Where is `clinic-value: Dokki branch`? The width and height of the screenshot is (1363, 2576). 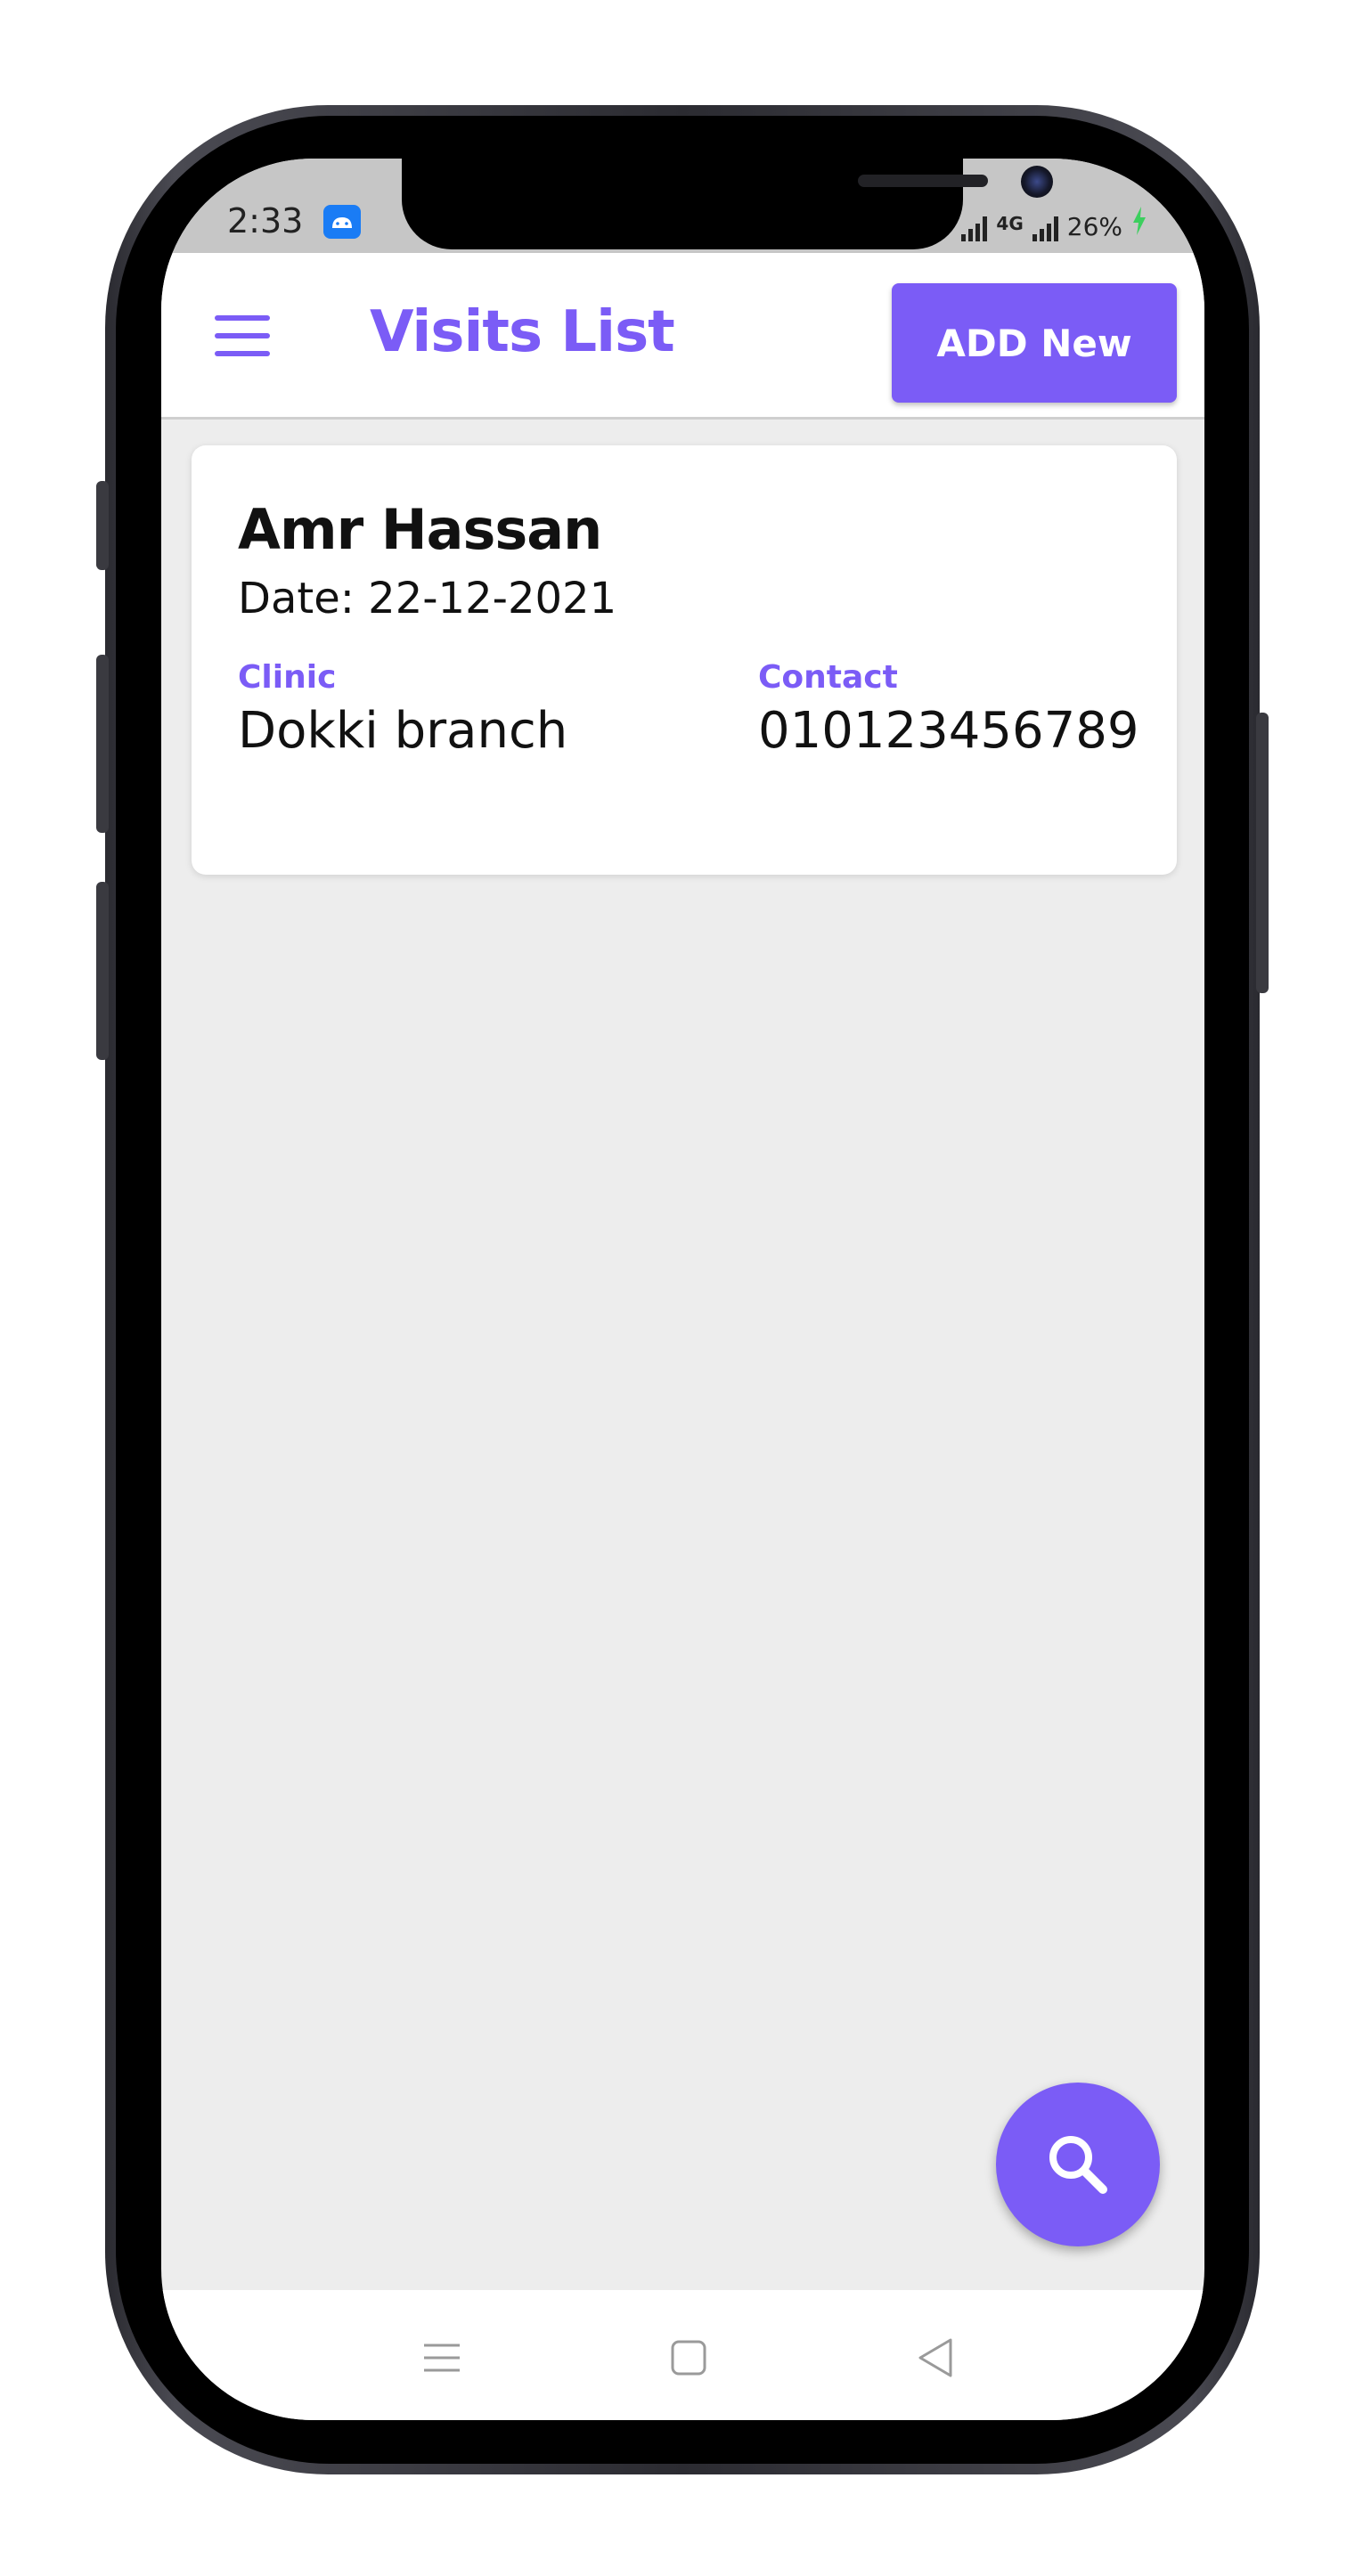 clinic-value: Dokki branch is located at coordinates (403, 731).